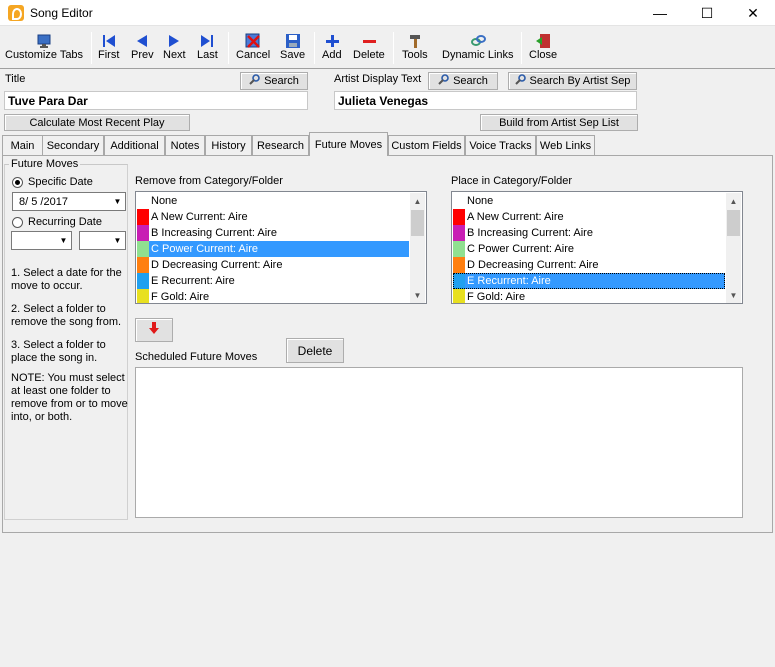 This screenshot has height=667, width=775. What do you see at coordinates (520, 249) in the screenshot?
I see `list-item-label: C Power Current: Aire` at bounding box center [520, 249].